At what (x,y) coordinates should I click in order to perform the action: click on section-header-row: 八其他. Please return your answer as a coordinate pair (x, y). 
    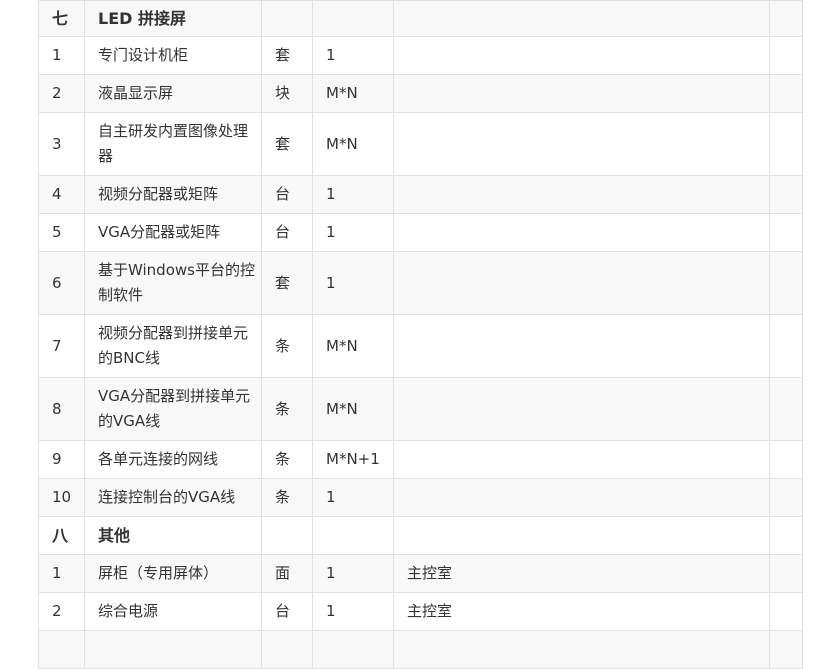
    Looking at the image, I should click on (420, 535).